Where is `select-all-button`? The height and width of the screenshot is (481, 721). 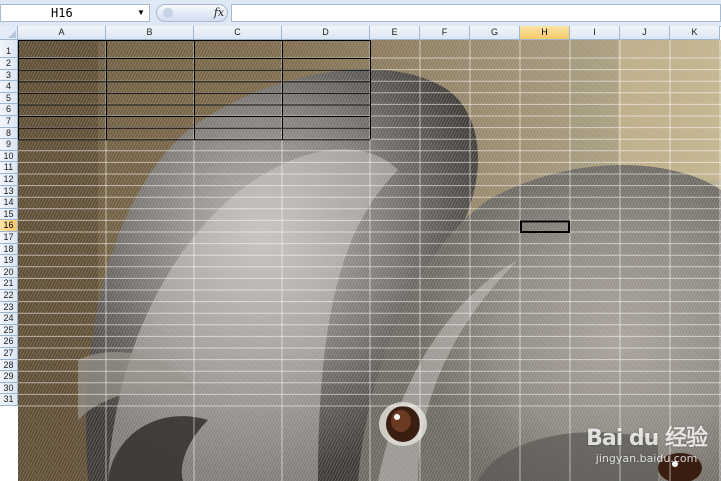
select-all-button is located at coordinates (9, 33).